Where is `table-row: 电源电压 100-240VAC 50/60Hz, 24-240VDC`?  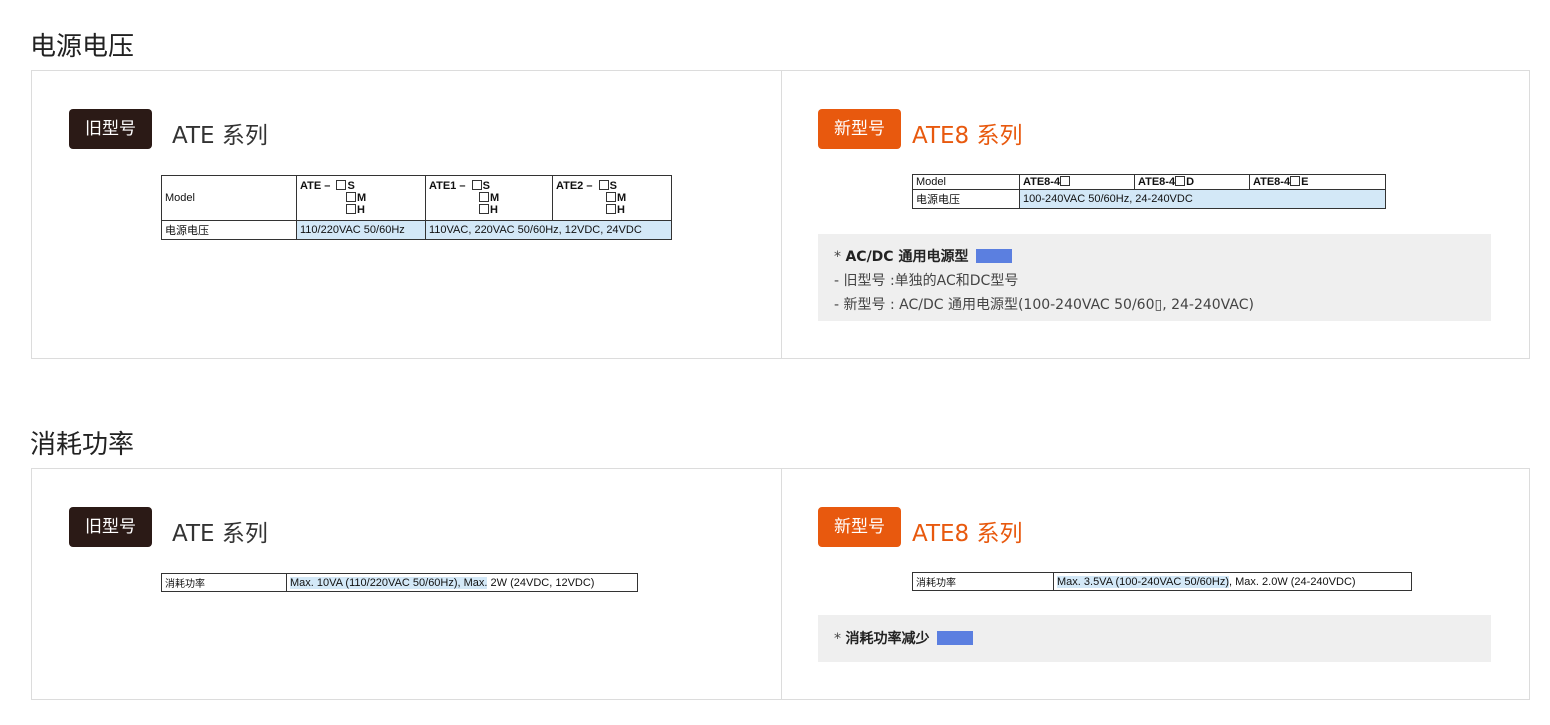 table-row: 电源电压 100-240VAC 50/60Hz, 24-240VDC is located at coordinates (1149, 199).